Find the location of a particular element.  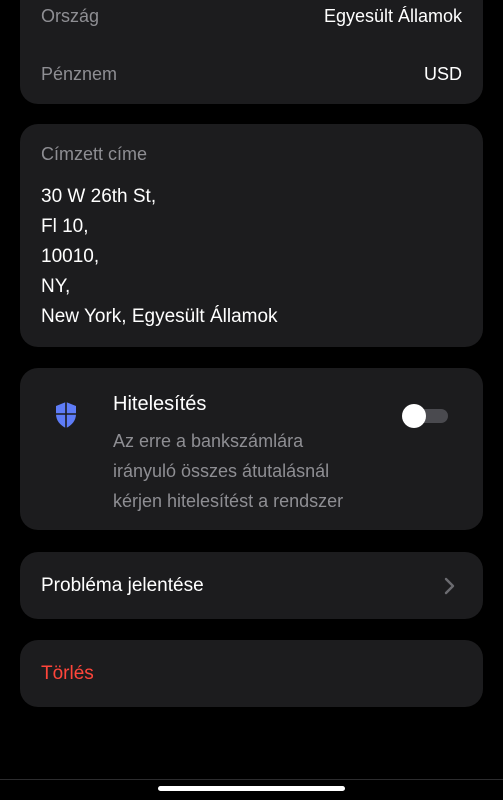

country-row: Ország Egyesült Államok is located at coordinates (251, 16).